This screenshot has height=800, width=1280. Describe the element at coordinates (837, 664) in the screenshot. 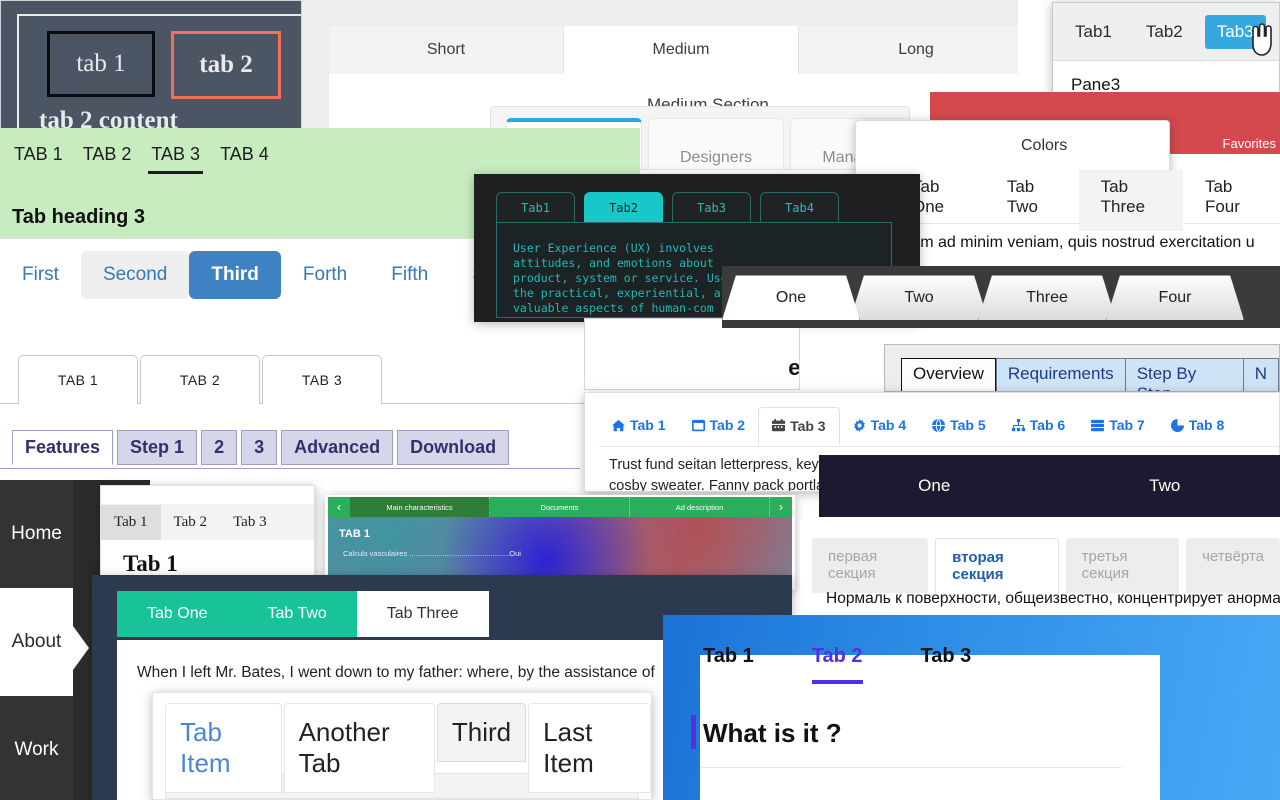

I see `blue-tab-2: Tab 2` at that location.